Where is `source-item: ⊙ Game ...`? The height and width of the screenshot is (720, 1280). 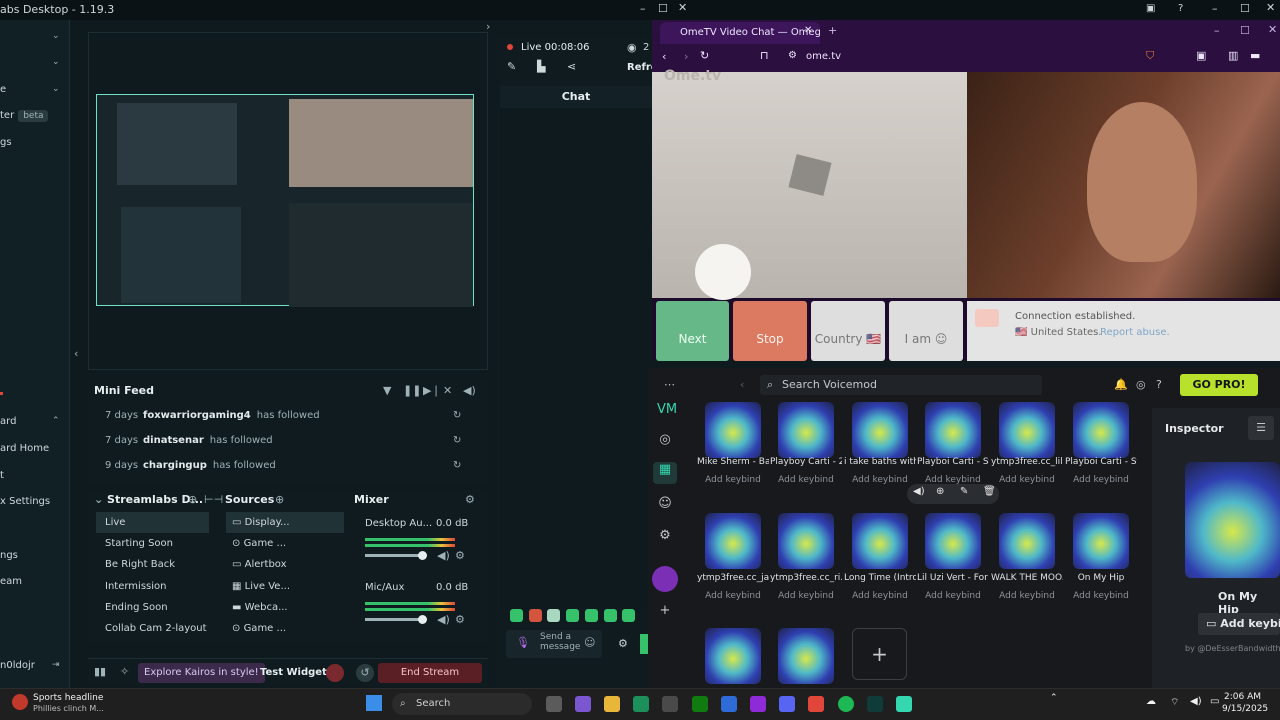 source-item: ⊙ Game ... is located at coordinates (285, 628).